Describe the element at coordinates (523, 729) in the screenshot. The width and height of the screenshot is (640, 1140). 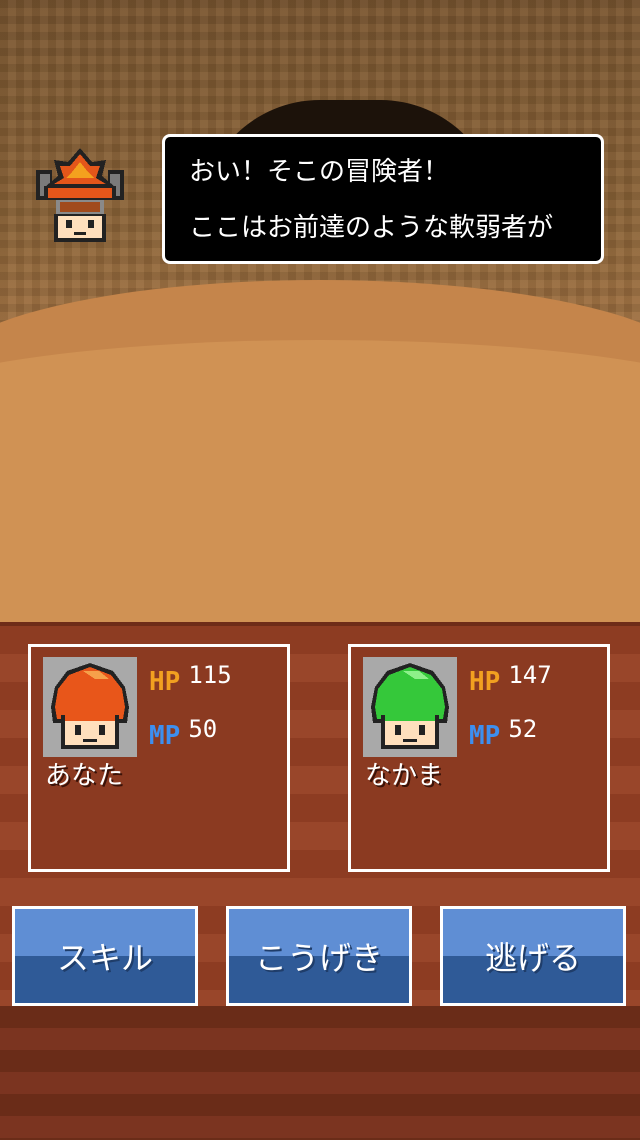
I see `mp-value: 52` at that location.